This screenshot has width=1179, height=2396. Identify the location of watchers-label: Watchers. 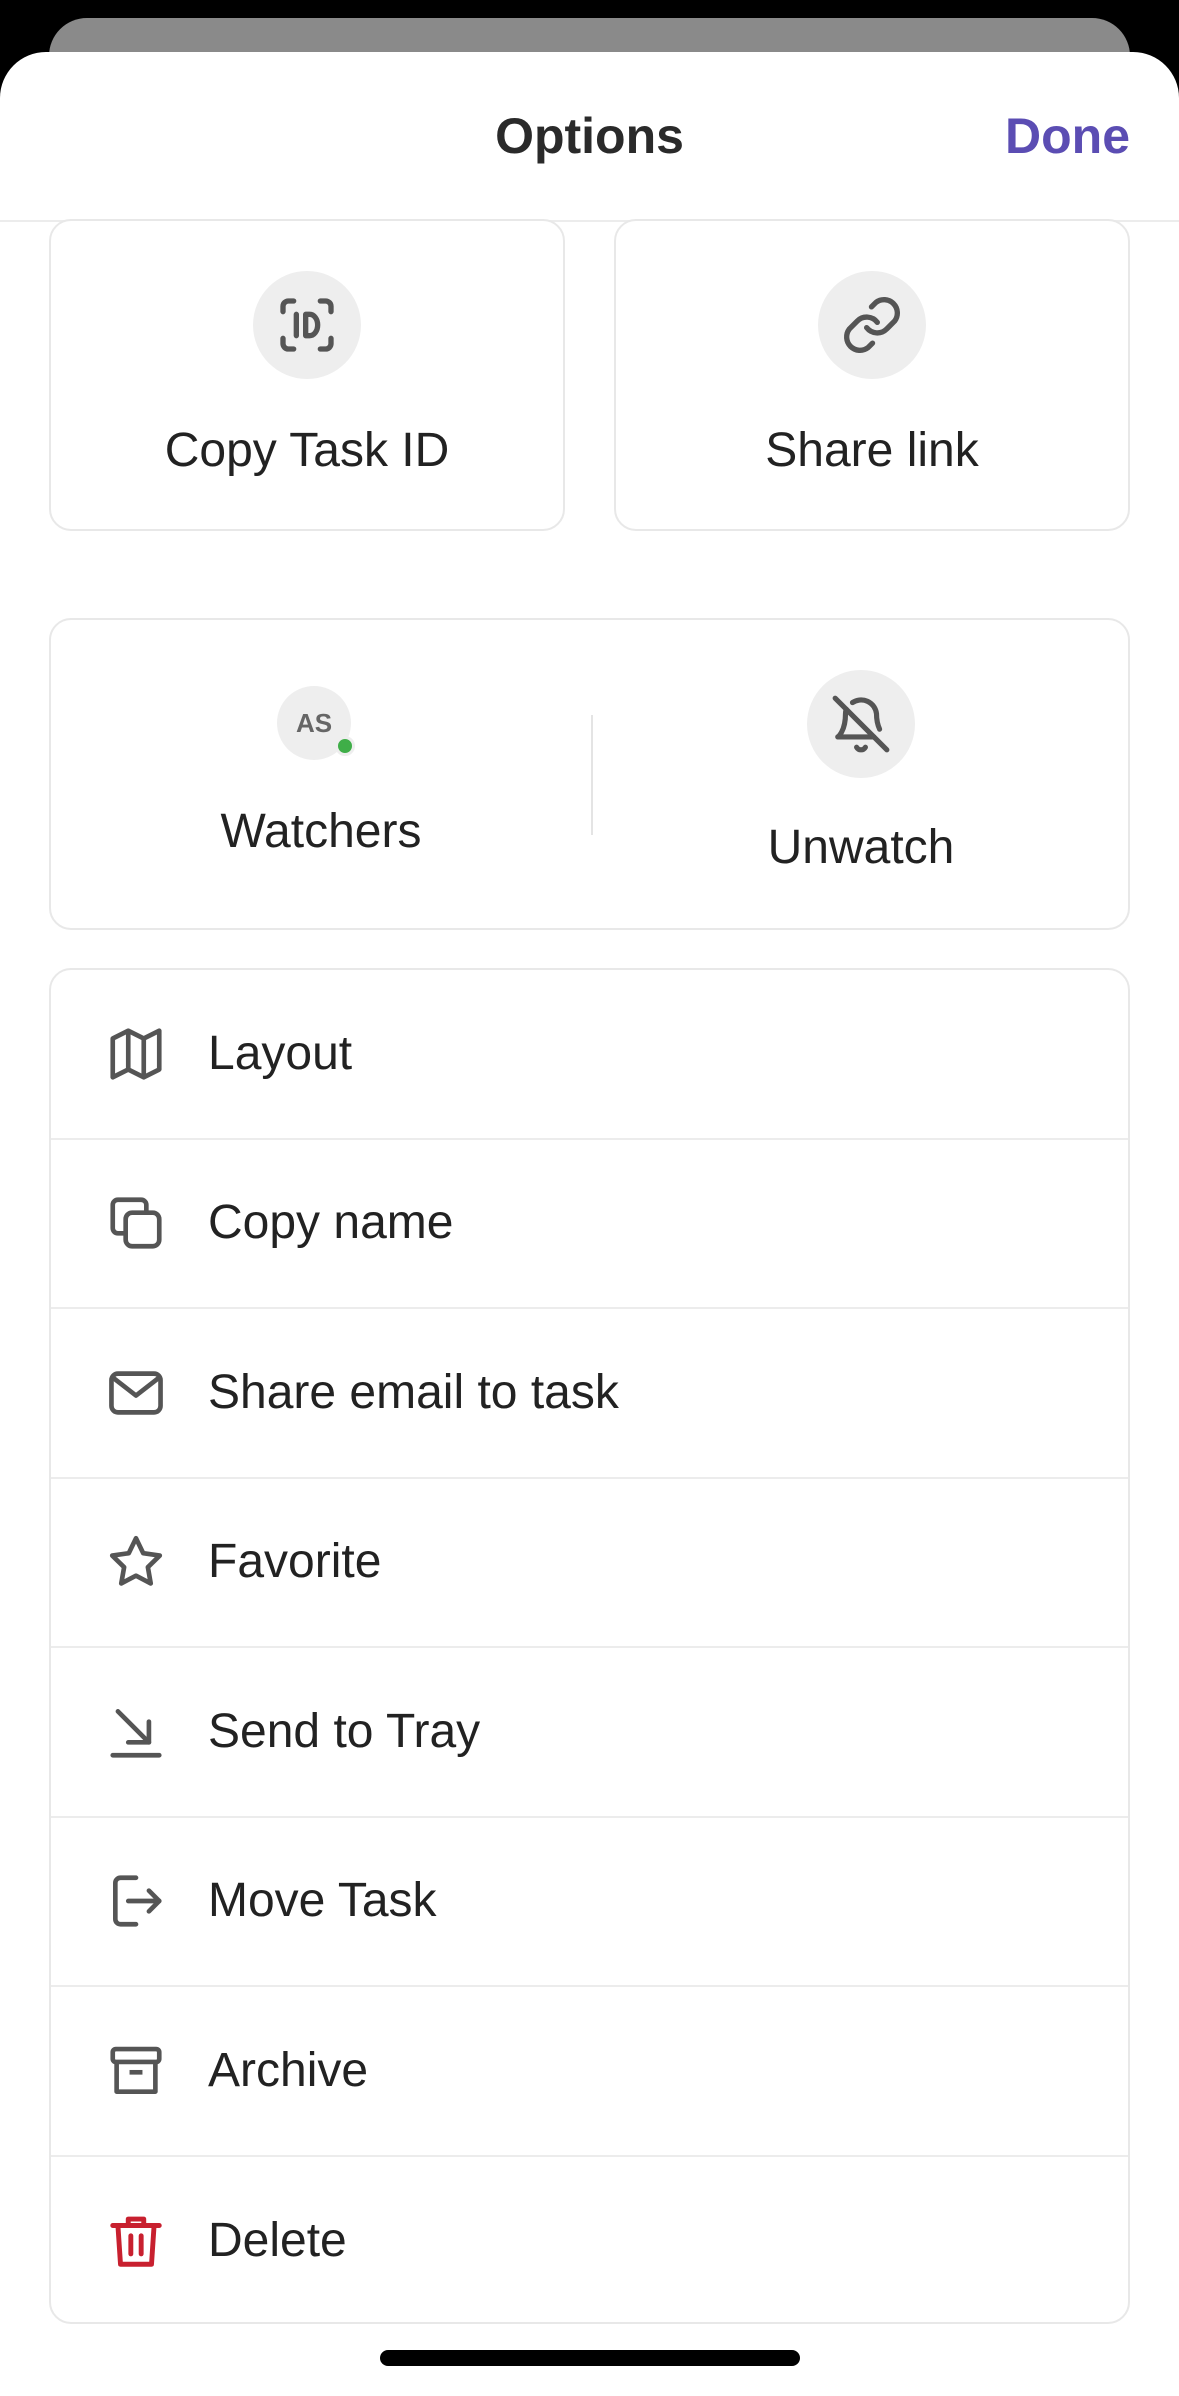
(321, 831).